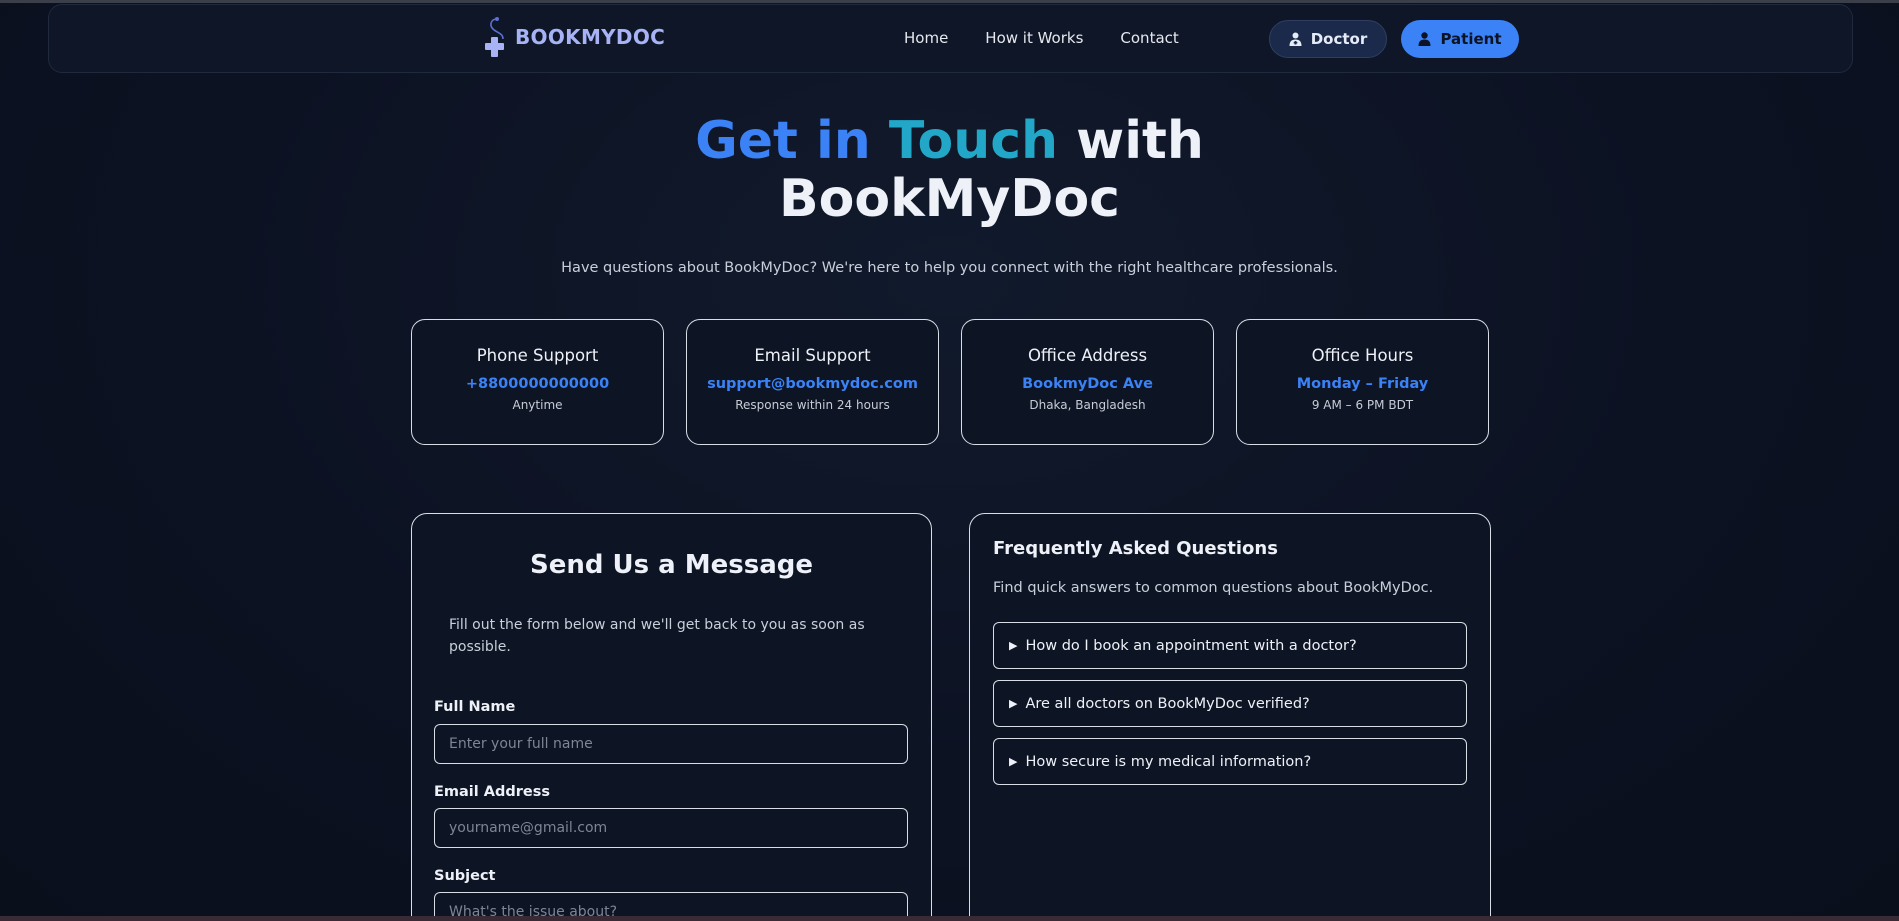  Describe the element at coordinates (949, 1) in the screenshot. I see `window-top-border` at that location.